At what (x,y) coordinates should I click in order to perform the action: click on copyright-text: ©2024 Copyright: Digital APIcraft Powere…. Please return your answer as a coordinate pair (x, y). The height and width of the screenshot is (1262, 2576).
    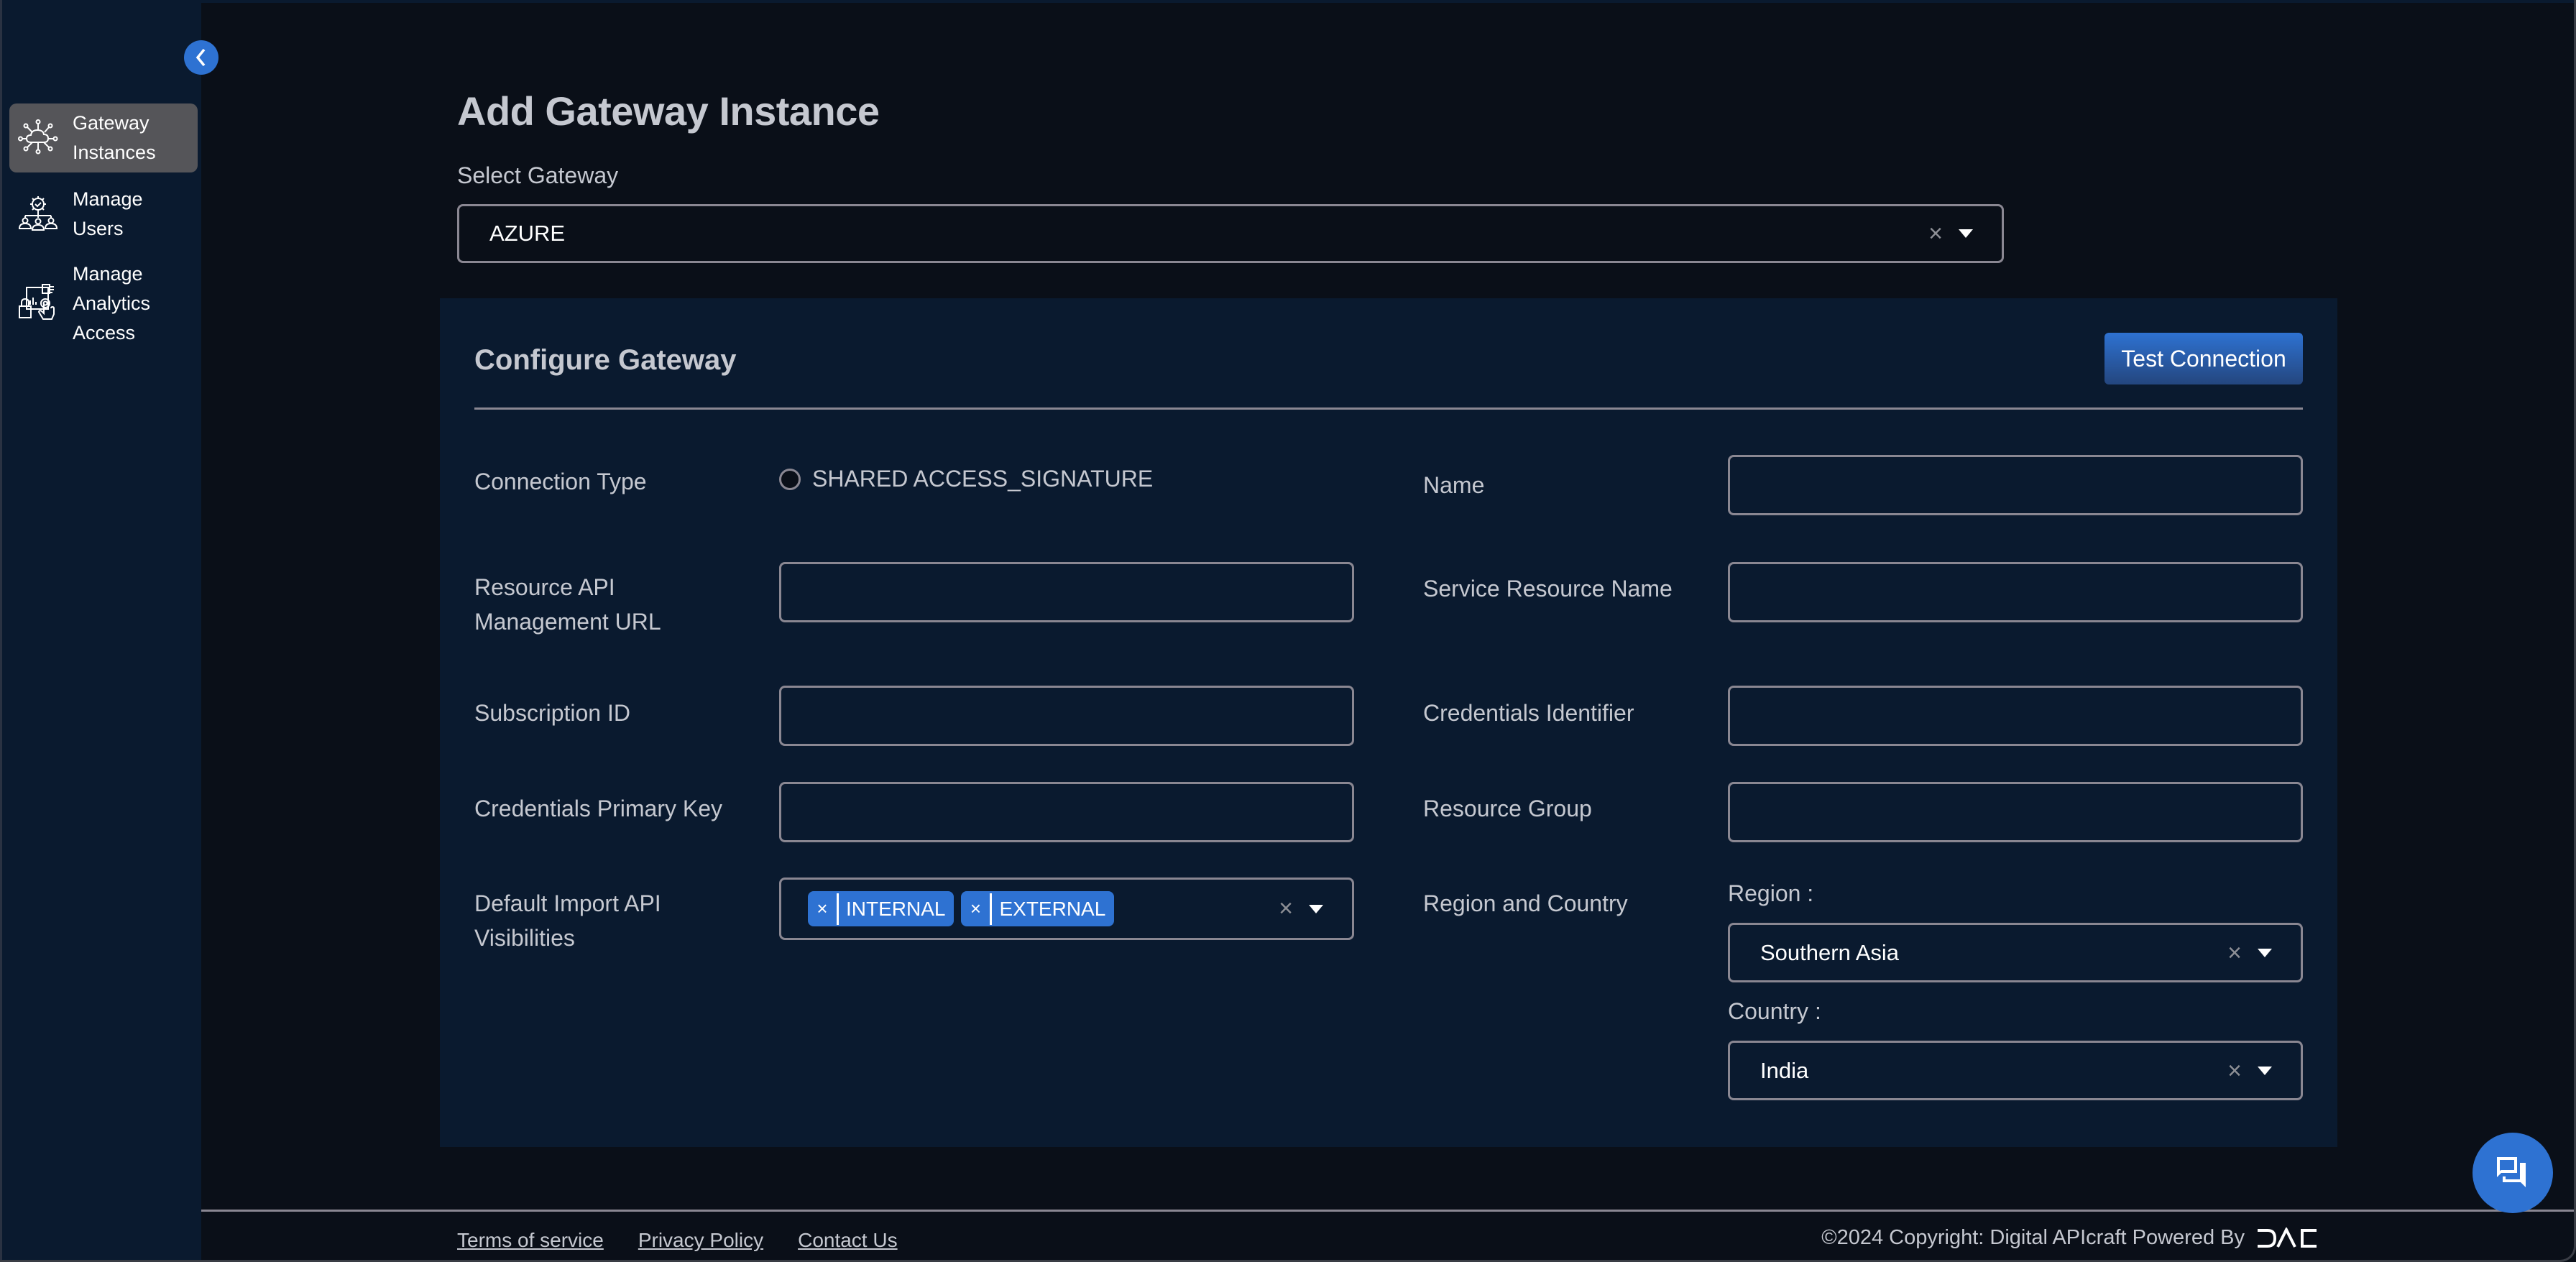
    Looking at the image, I should click on (2033, 1237).